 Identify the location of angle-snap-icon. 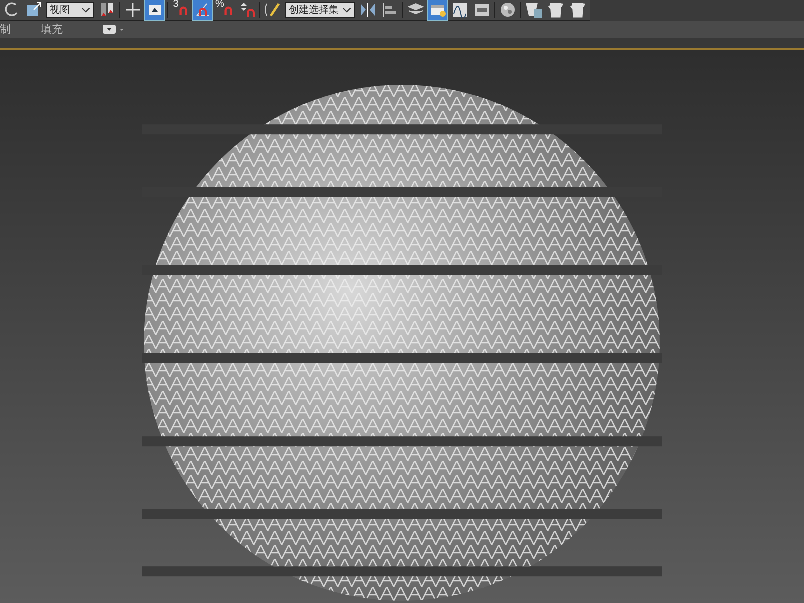
(202, 10).